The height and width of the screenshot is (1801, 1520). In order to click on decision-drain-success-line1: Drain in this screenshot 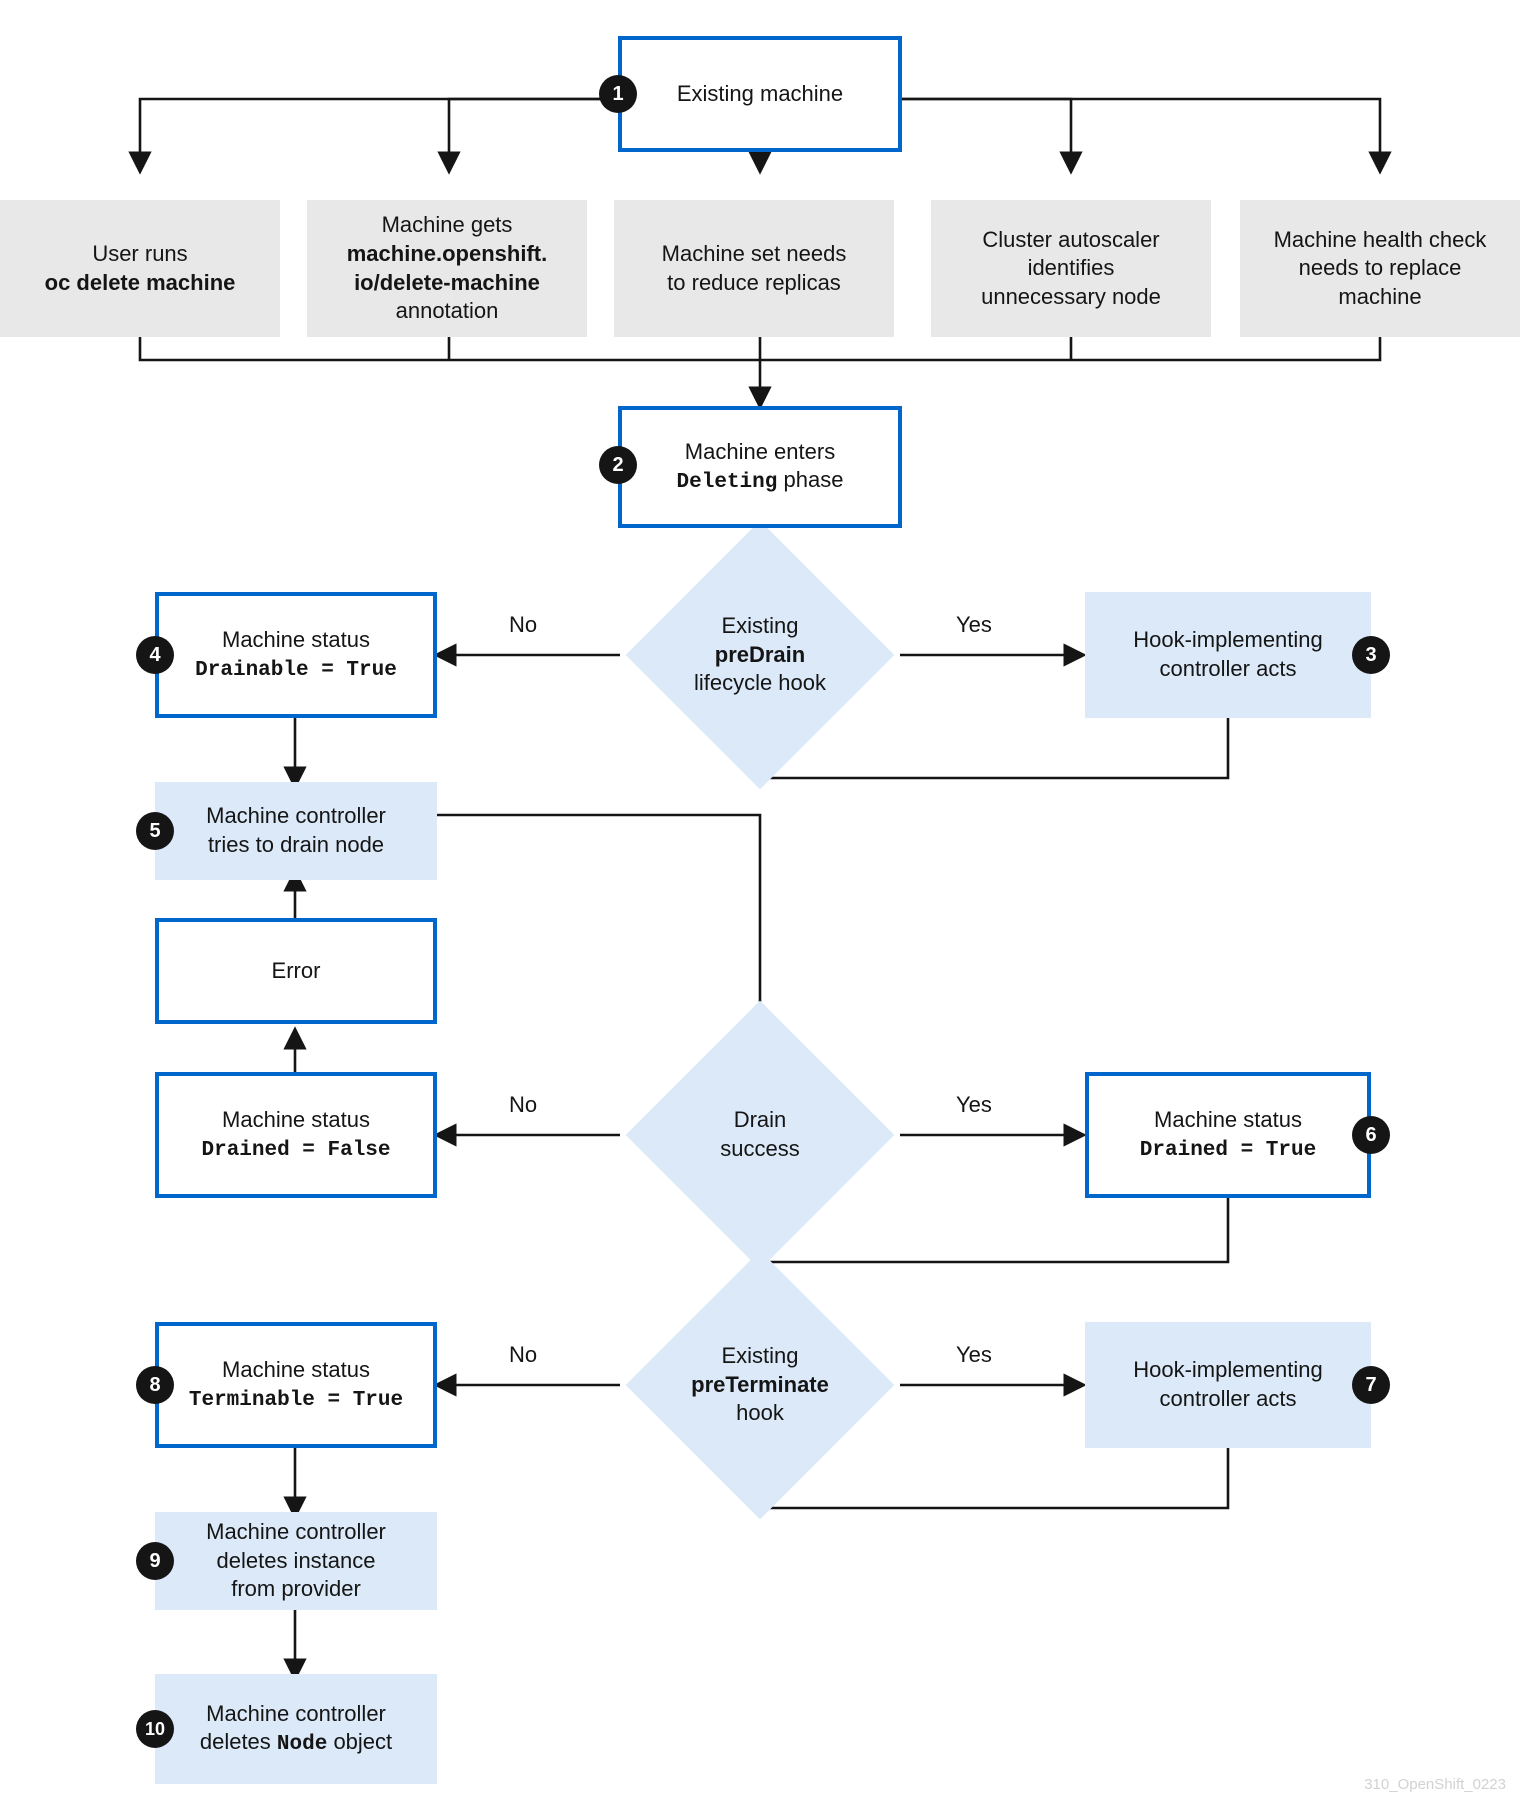, I will do `click(760, 1120)`.